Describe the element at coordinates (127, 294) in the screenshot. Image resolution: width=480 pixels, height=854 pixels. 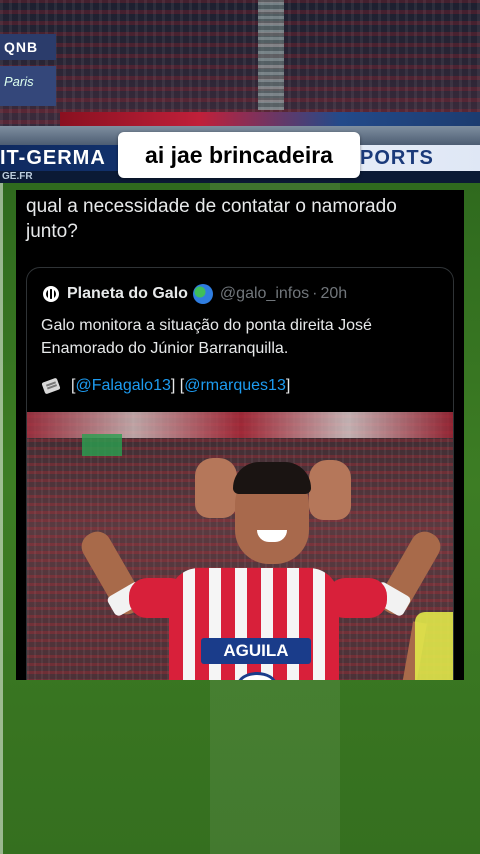
I see `author-name: Planeta do Galo` at that location.